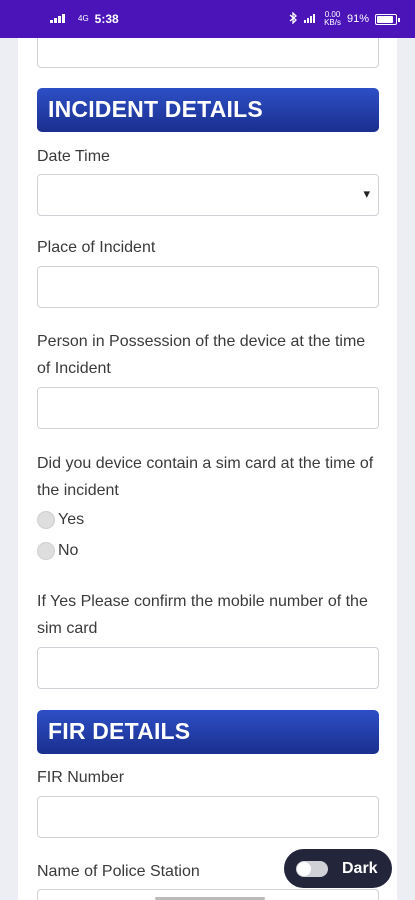  Describe the element at coordinates (360, 869) in the screenshot. I see `dark-mode-label: Dark` at that location.